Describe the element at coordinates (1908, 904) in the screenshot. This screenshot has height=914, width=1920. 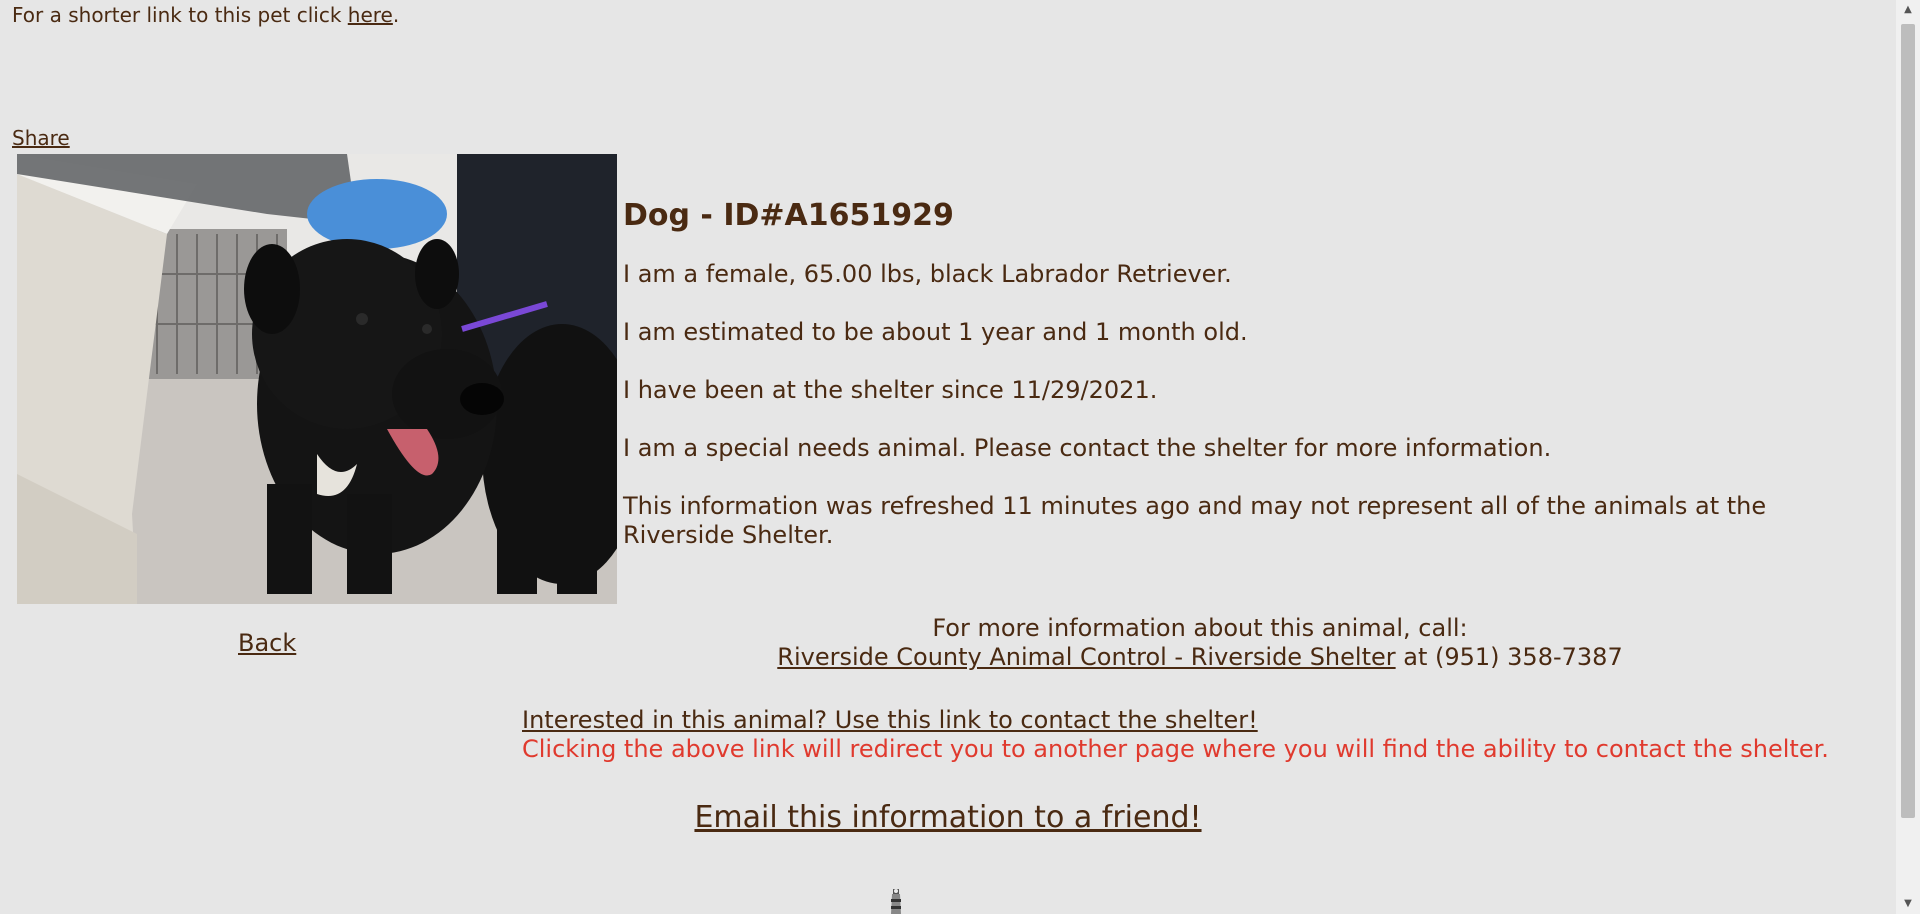
I see `scroll-down-arrow-icon: ▼` at that location.